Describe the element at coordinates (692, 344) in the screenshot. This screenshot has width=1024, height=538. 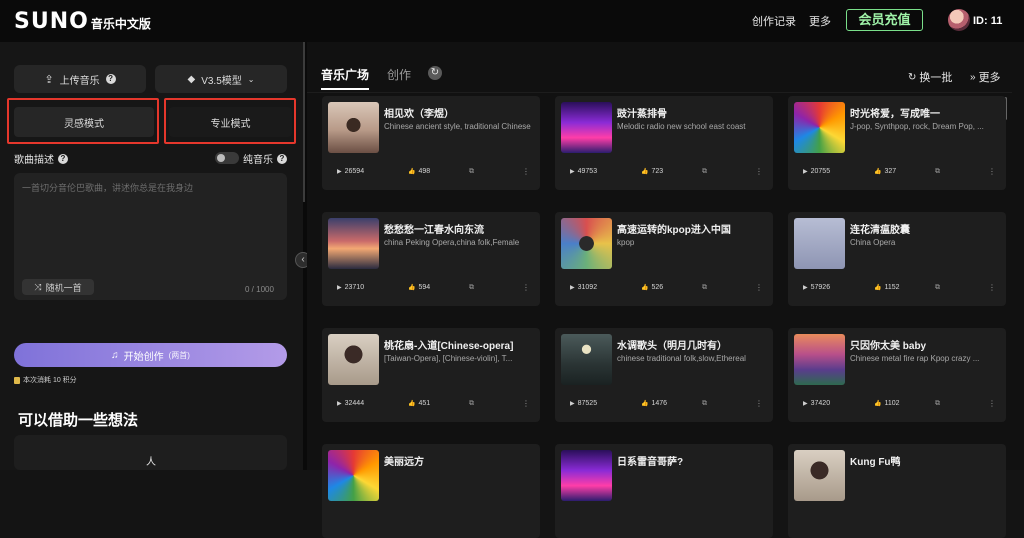
I see `song-title: 水调歌头（明月几时有）` at that location.